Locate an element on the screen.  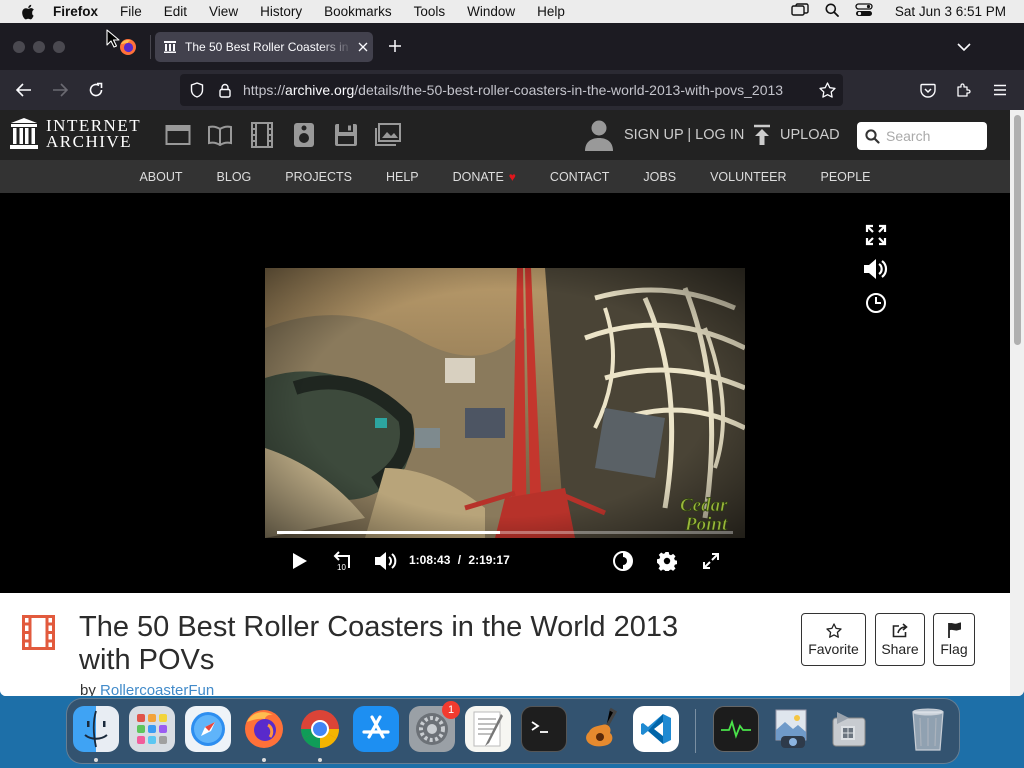
nav-donate: DONATE ♥ is located at coordinates (484, 177).